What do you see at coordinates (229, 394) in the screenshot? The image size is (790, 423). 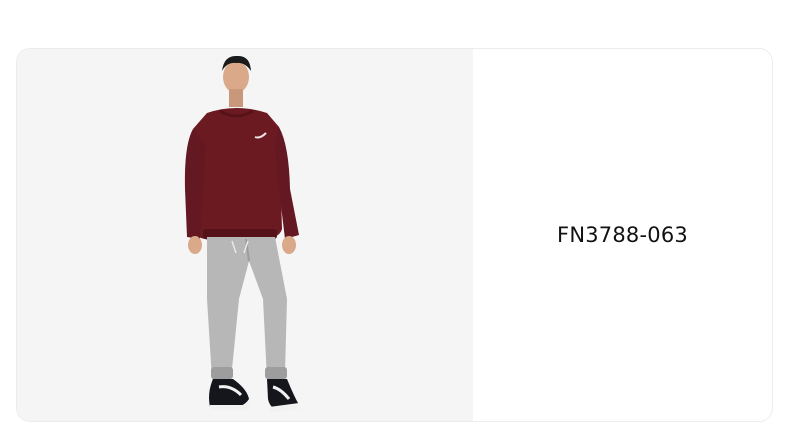 I see `left-shoe` at bounding box center [229, 394].